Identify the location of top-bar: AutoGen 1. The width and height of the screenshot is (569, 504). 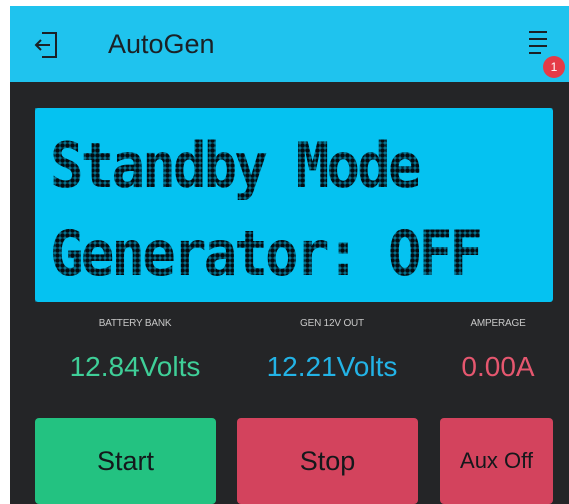
(289, 44).